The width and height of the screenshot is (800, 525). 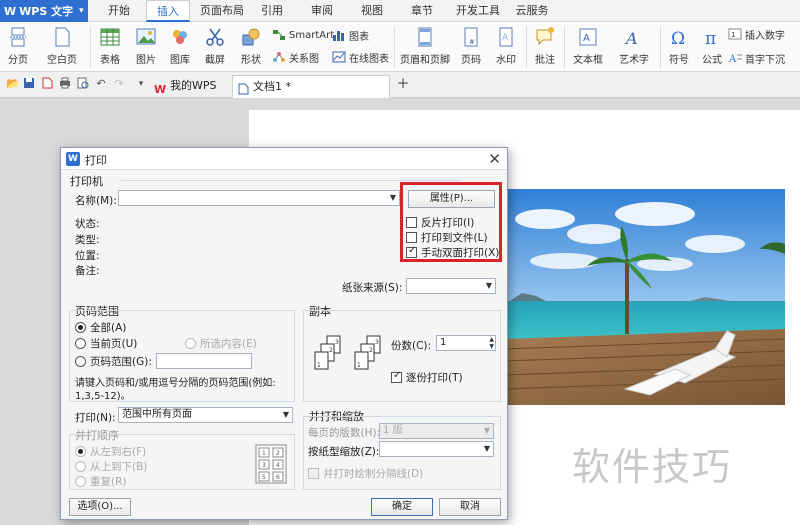 I want to click on draw-lines-checkbox: 并打时绘制分隔线(D), so click(x=365, y=473).